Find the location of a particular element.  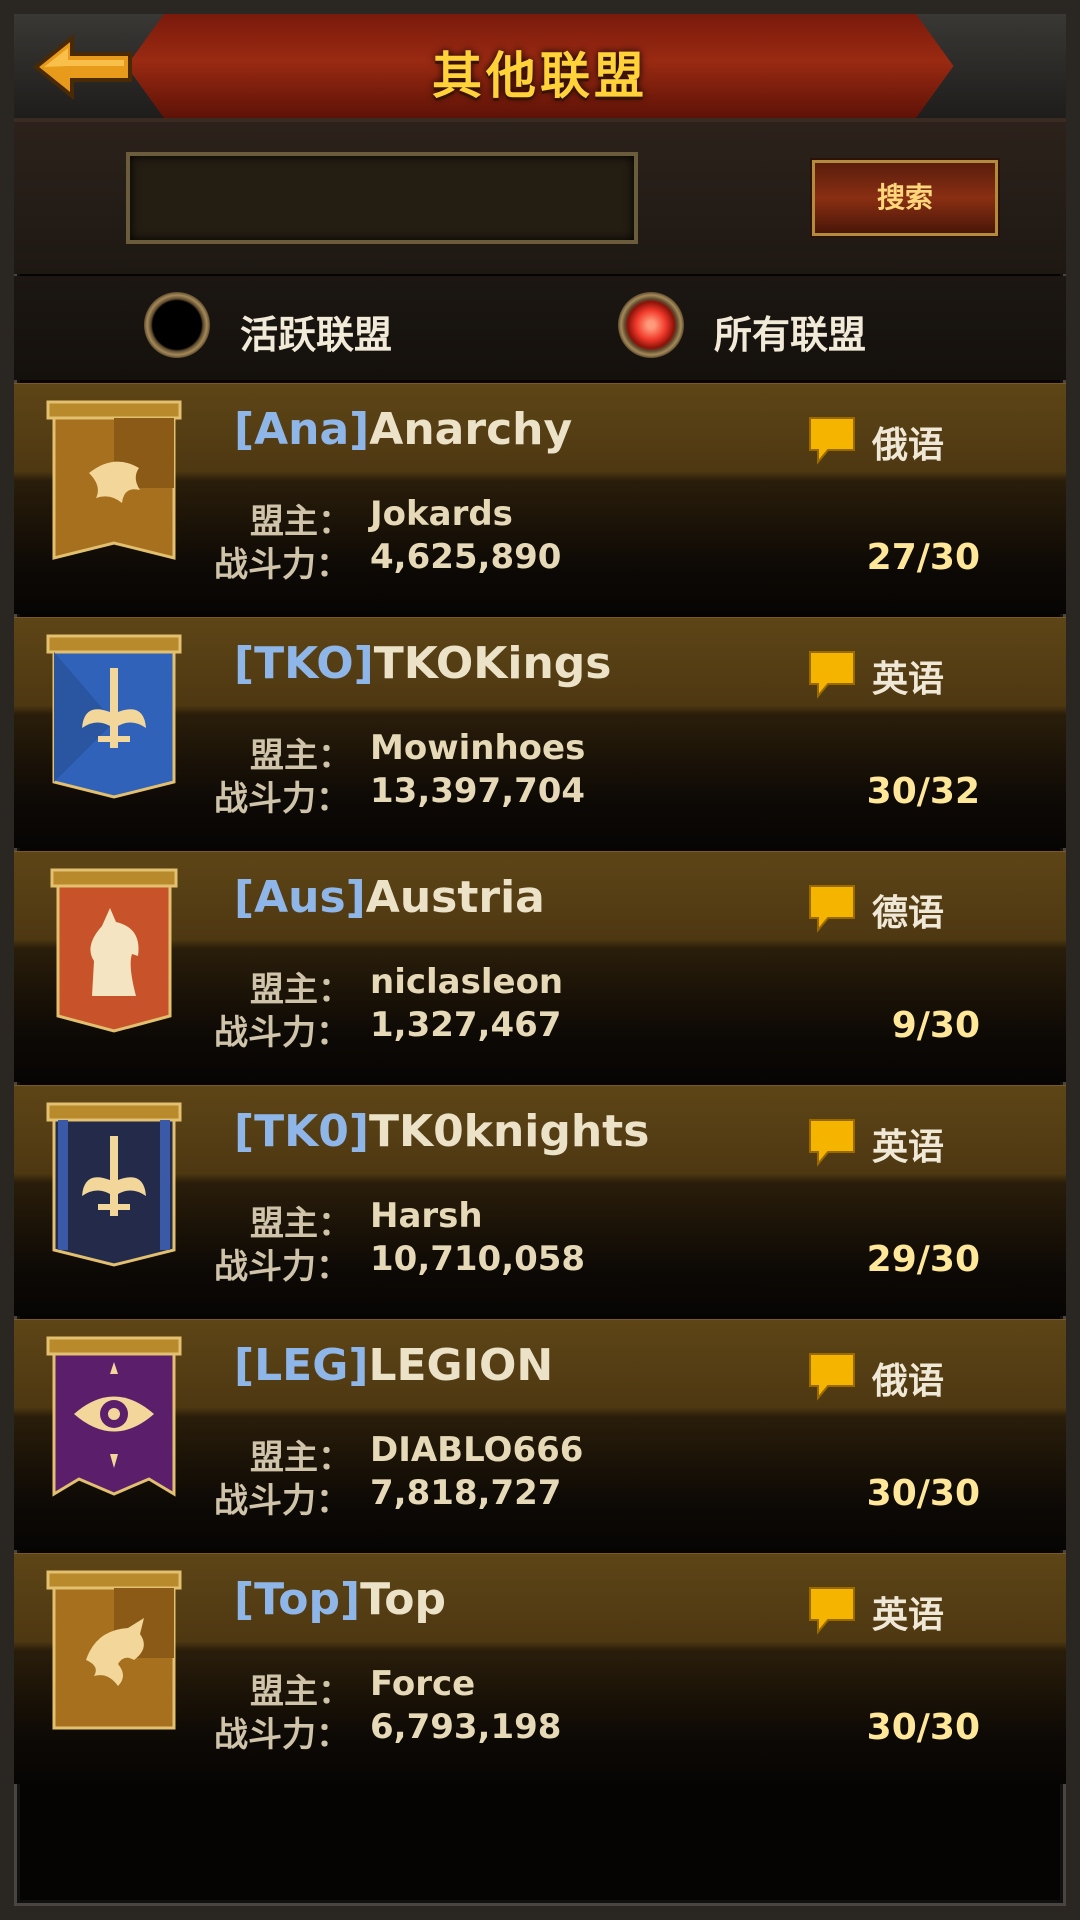

alliance-title: Austria is located at coordinates (455, 897).